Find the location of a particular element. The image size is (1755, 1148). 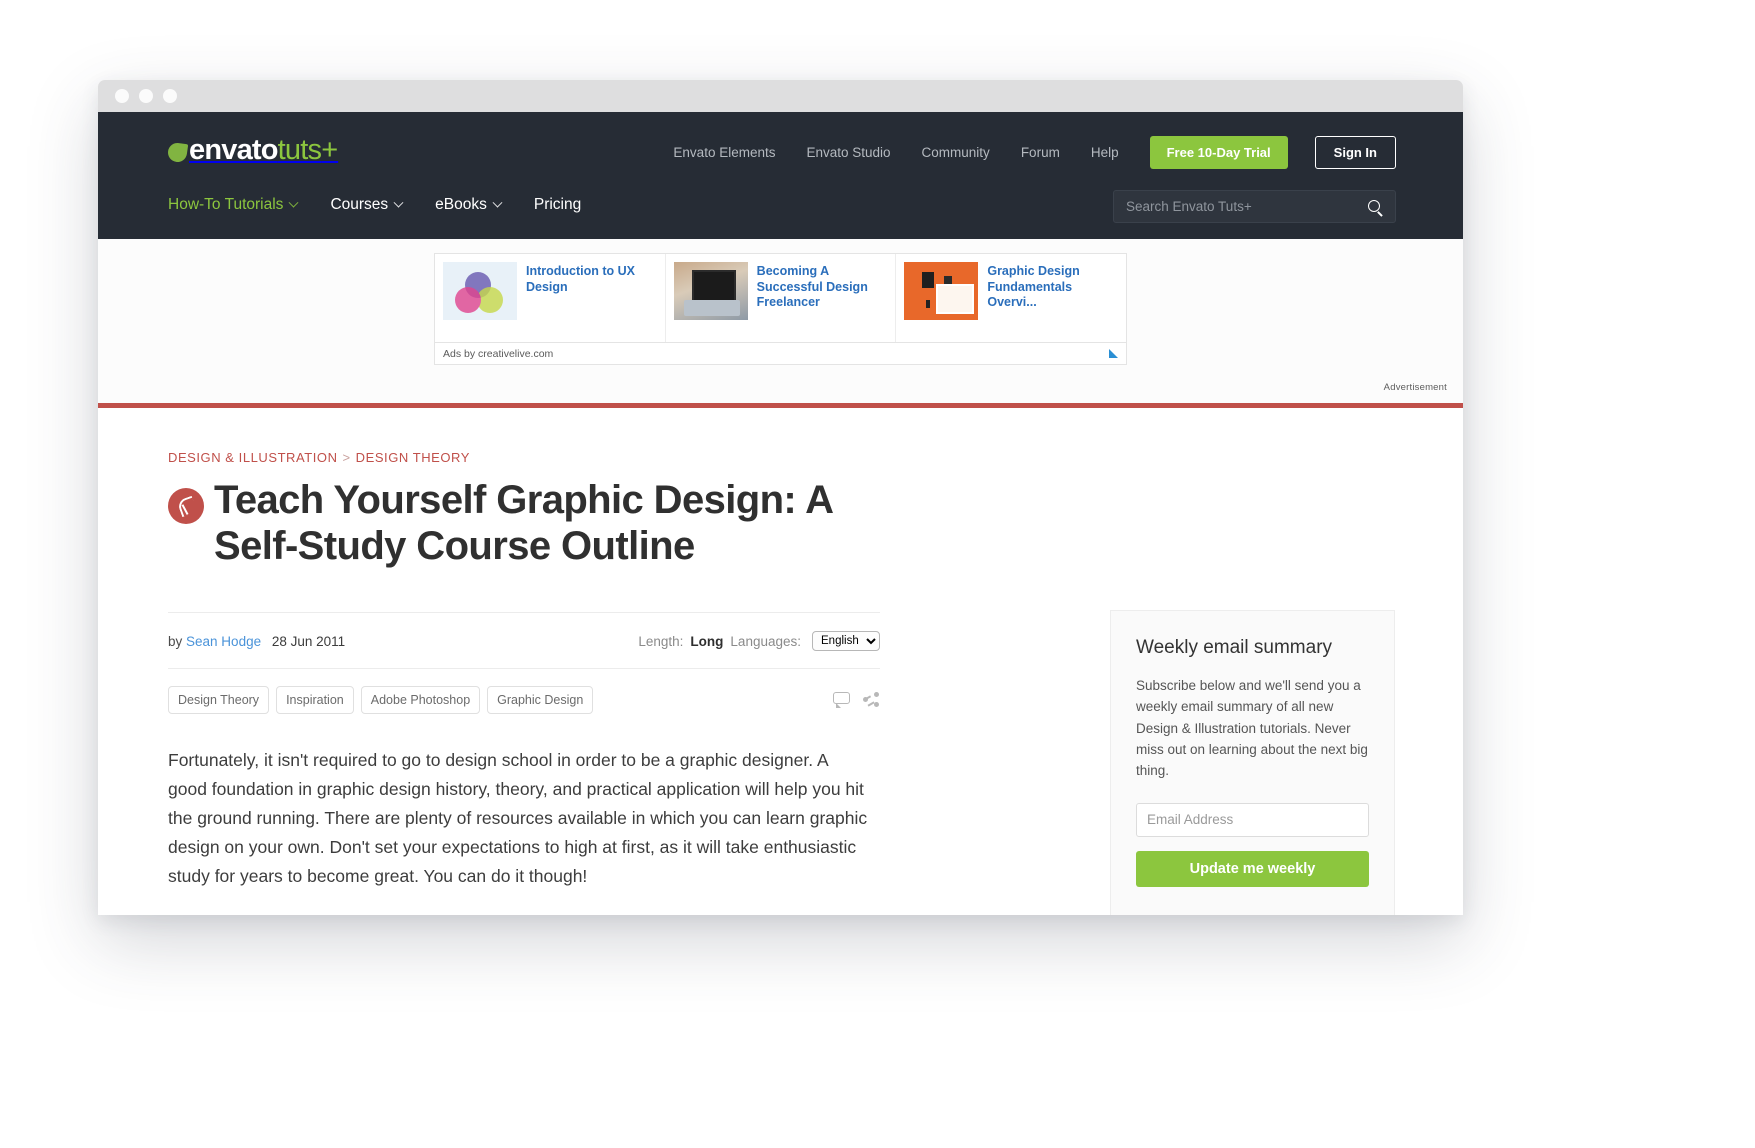

window-titlebar is located at coordinates (780, 96).